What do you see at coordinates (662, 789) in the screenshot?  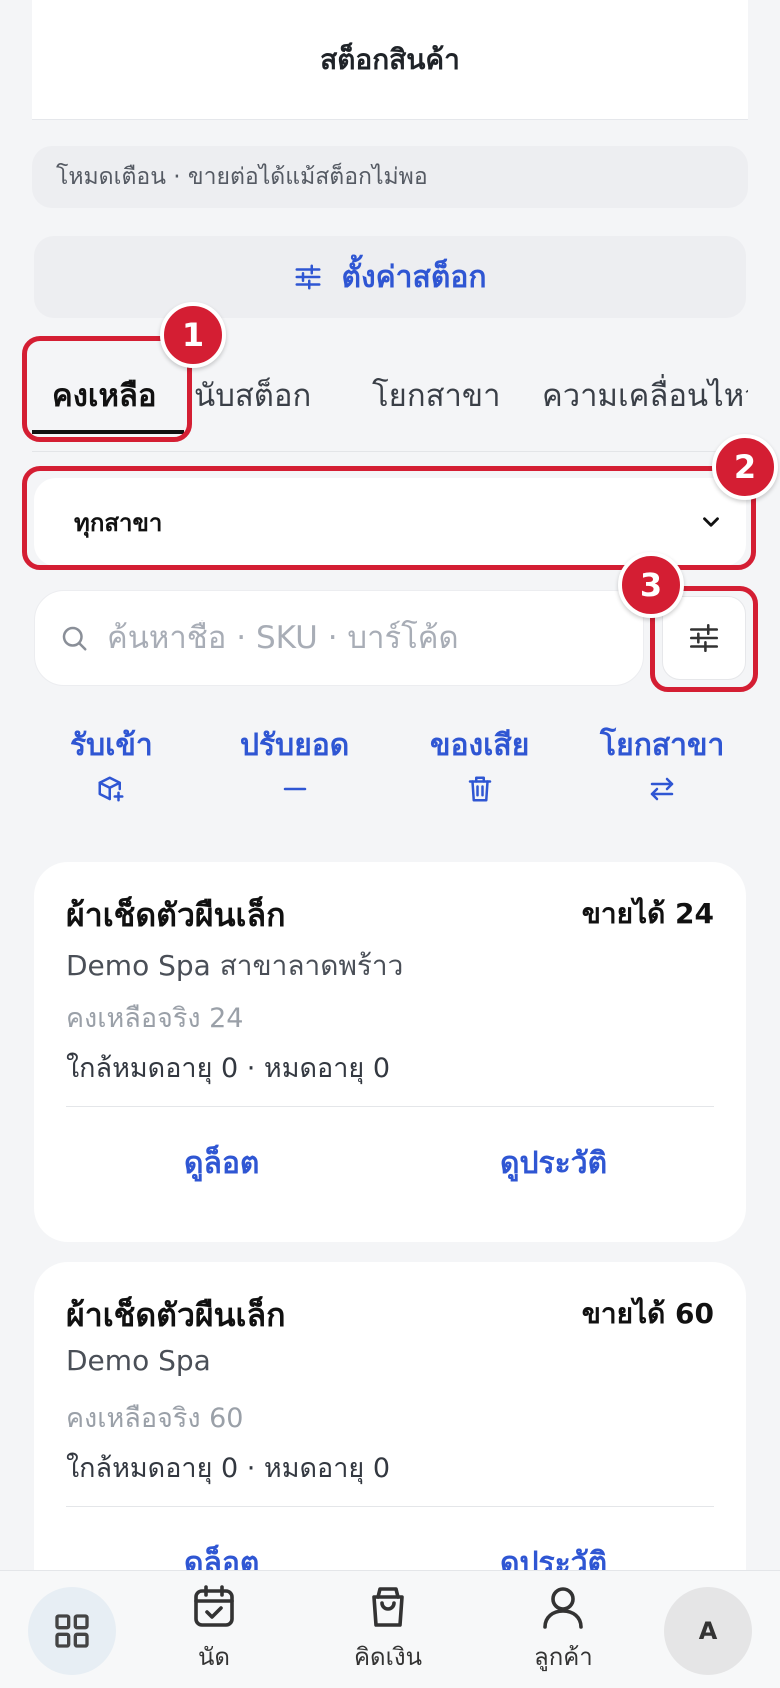 I see `swap-arrows-icon` at bounding box center [662, 789].